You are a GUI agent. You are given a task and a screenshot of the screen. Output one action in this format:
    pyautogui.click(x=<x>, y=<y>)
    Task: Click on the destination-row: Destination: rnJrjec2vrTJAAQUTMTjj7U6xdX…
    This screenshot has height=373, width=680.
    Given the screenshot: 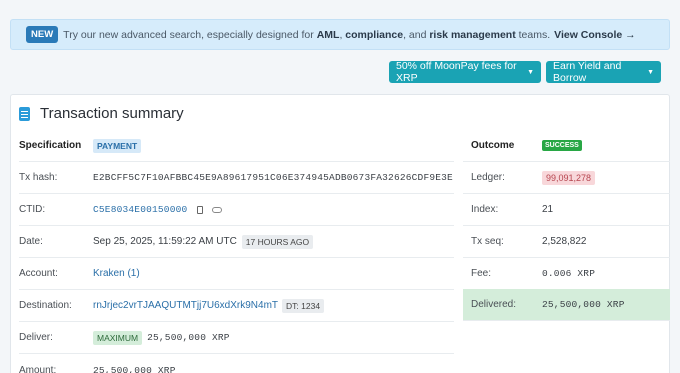 What is the action you would take?
    pyautogui.click(x=236, y=306)
    